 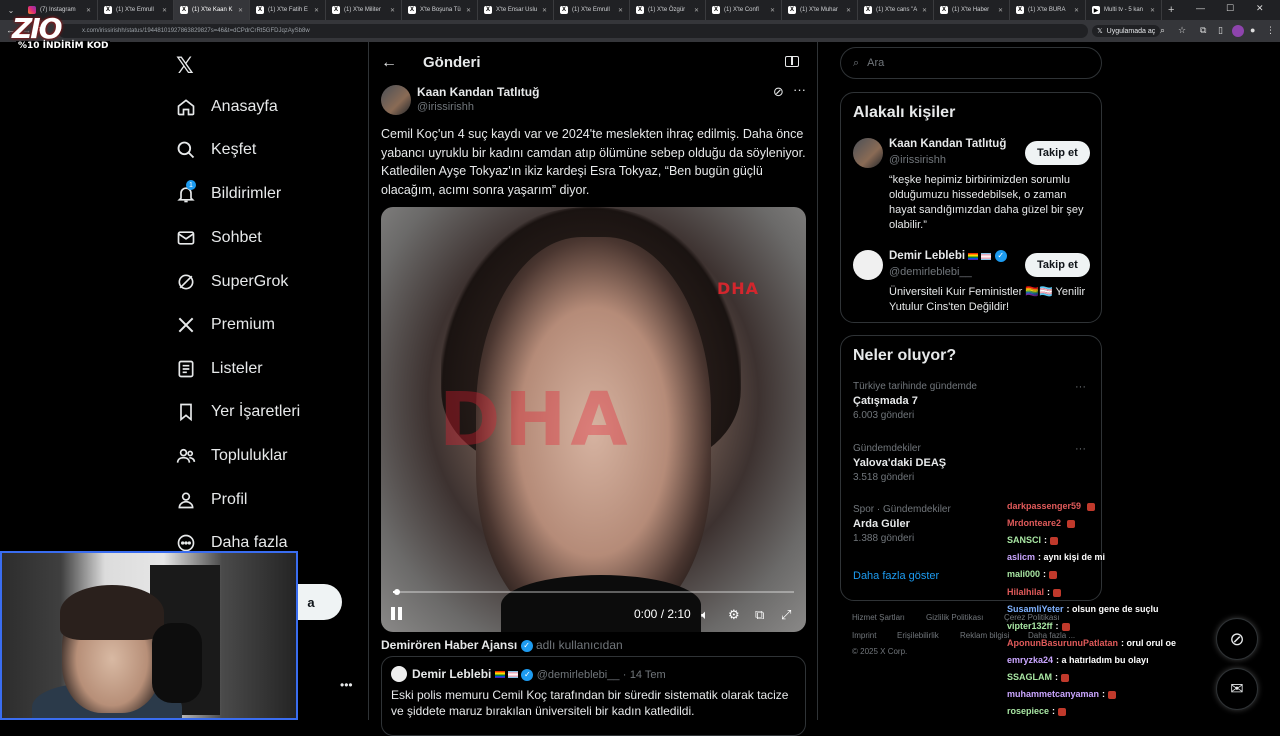 What do you see at coordinates (1200, 8) in the screenshot?
I see `minimize-icon: —` at bounding box center [1200, 8].